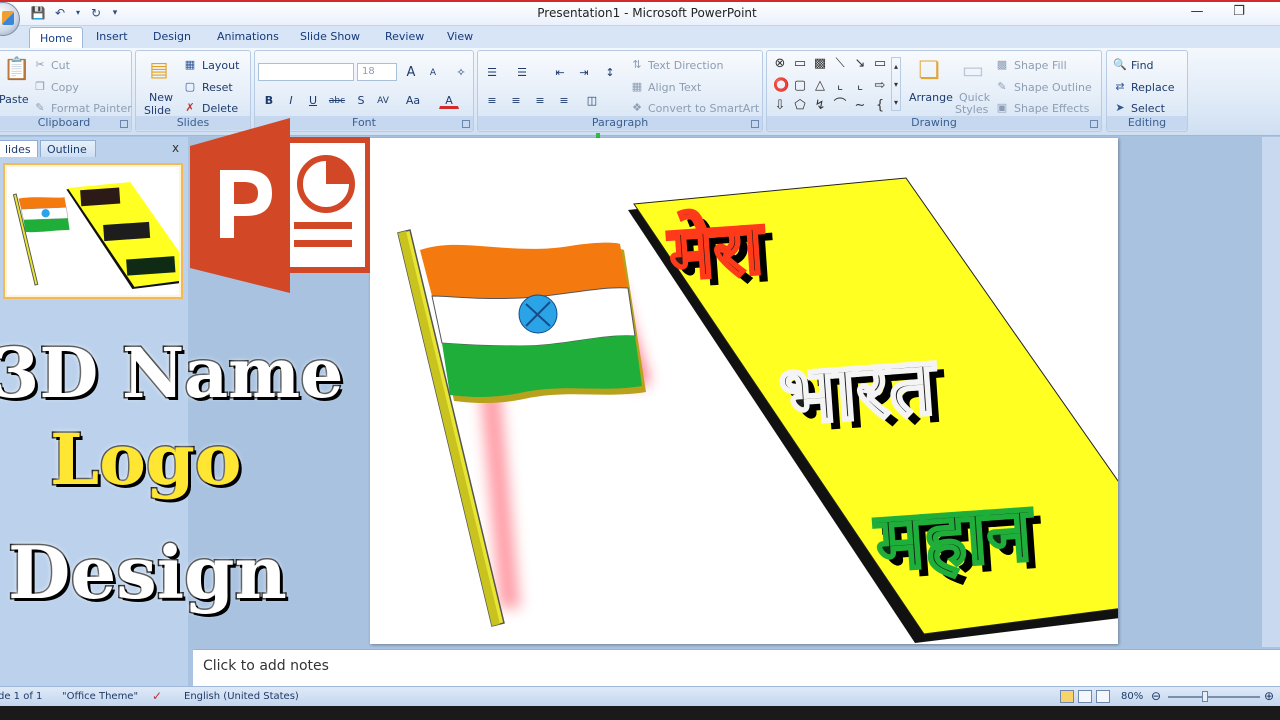 This screenshot has width=1280, height=720. Describe the element at coordinates (781, 86) in the screenshot. I see `shape-oval-icon: ⭕` at that location.